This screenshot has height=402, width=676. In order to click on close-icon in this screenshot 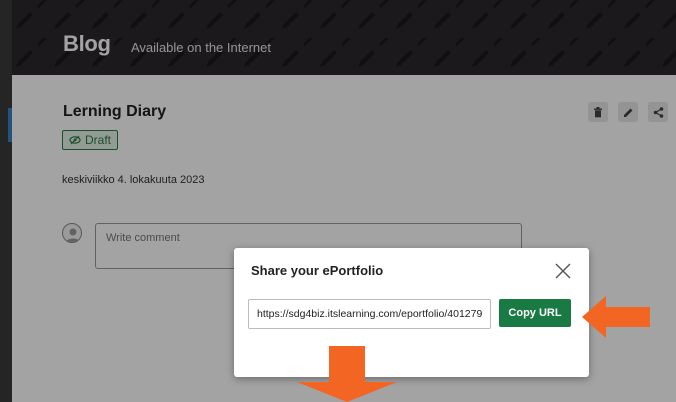, I will do `click(563, 271)`.